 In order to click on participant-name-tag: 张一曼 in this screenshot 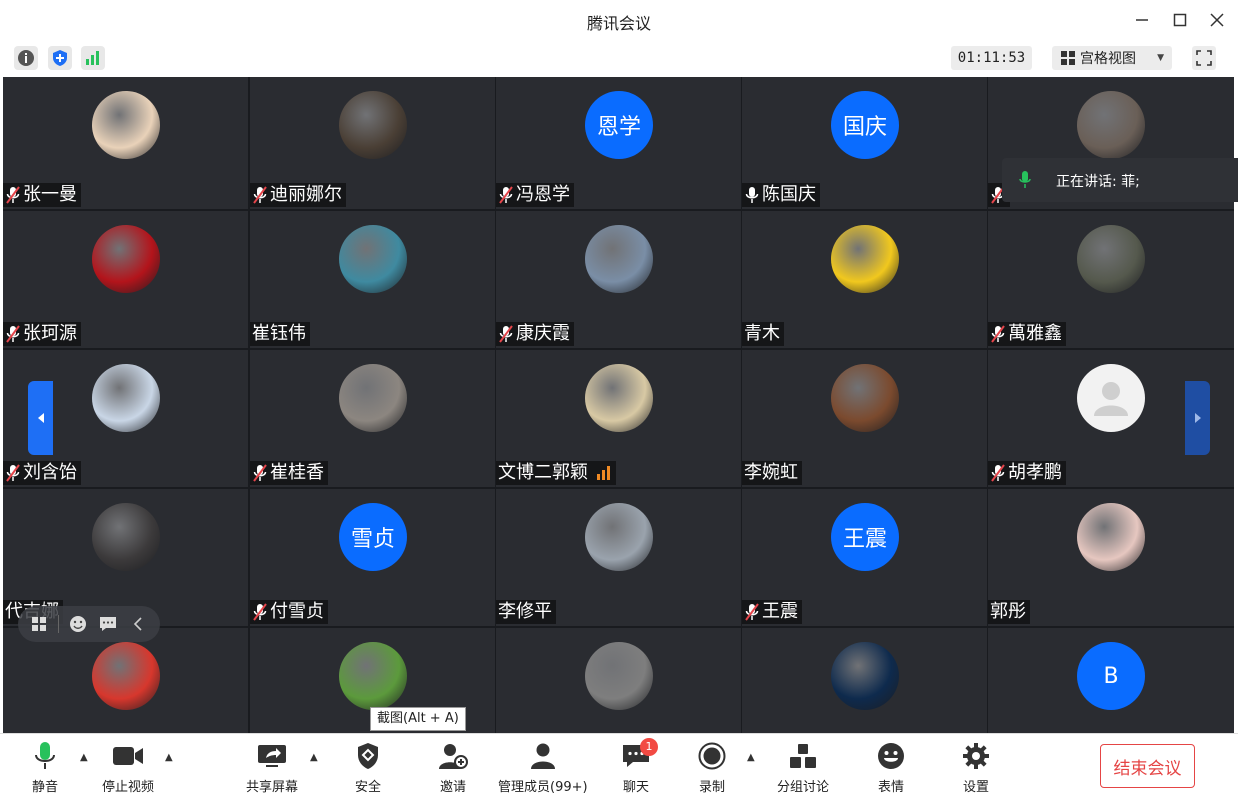, I will do `click(42, 195)`.